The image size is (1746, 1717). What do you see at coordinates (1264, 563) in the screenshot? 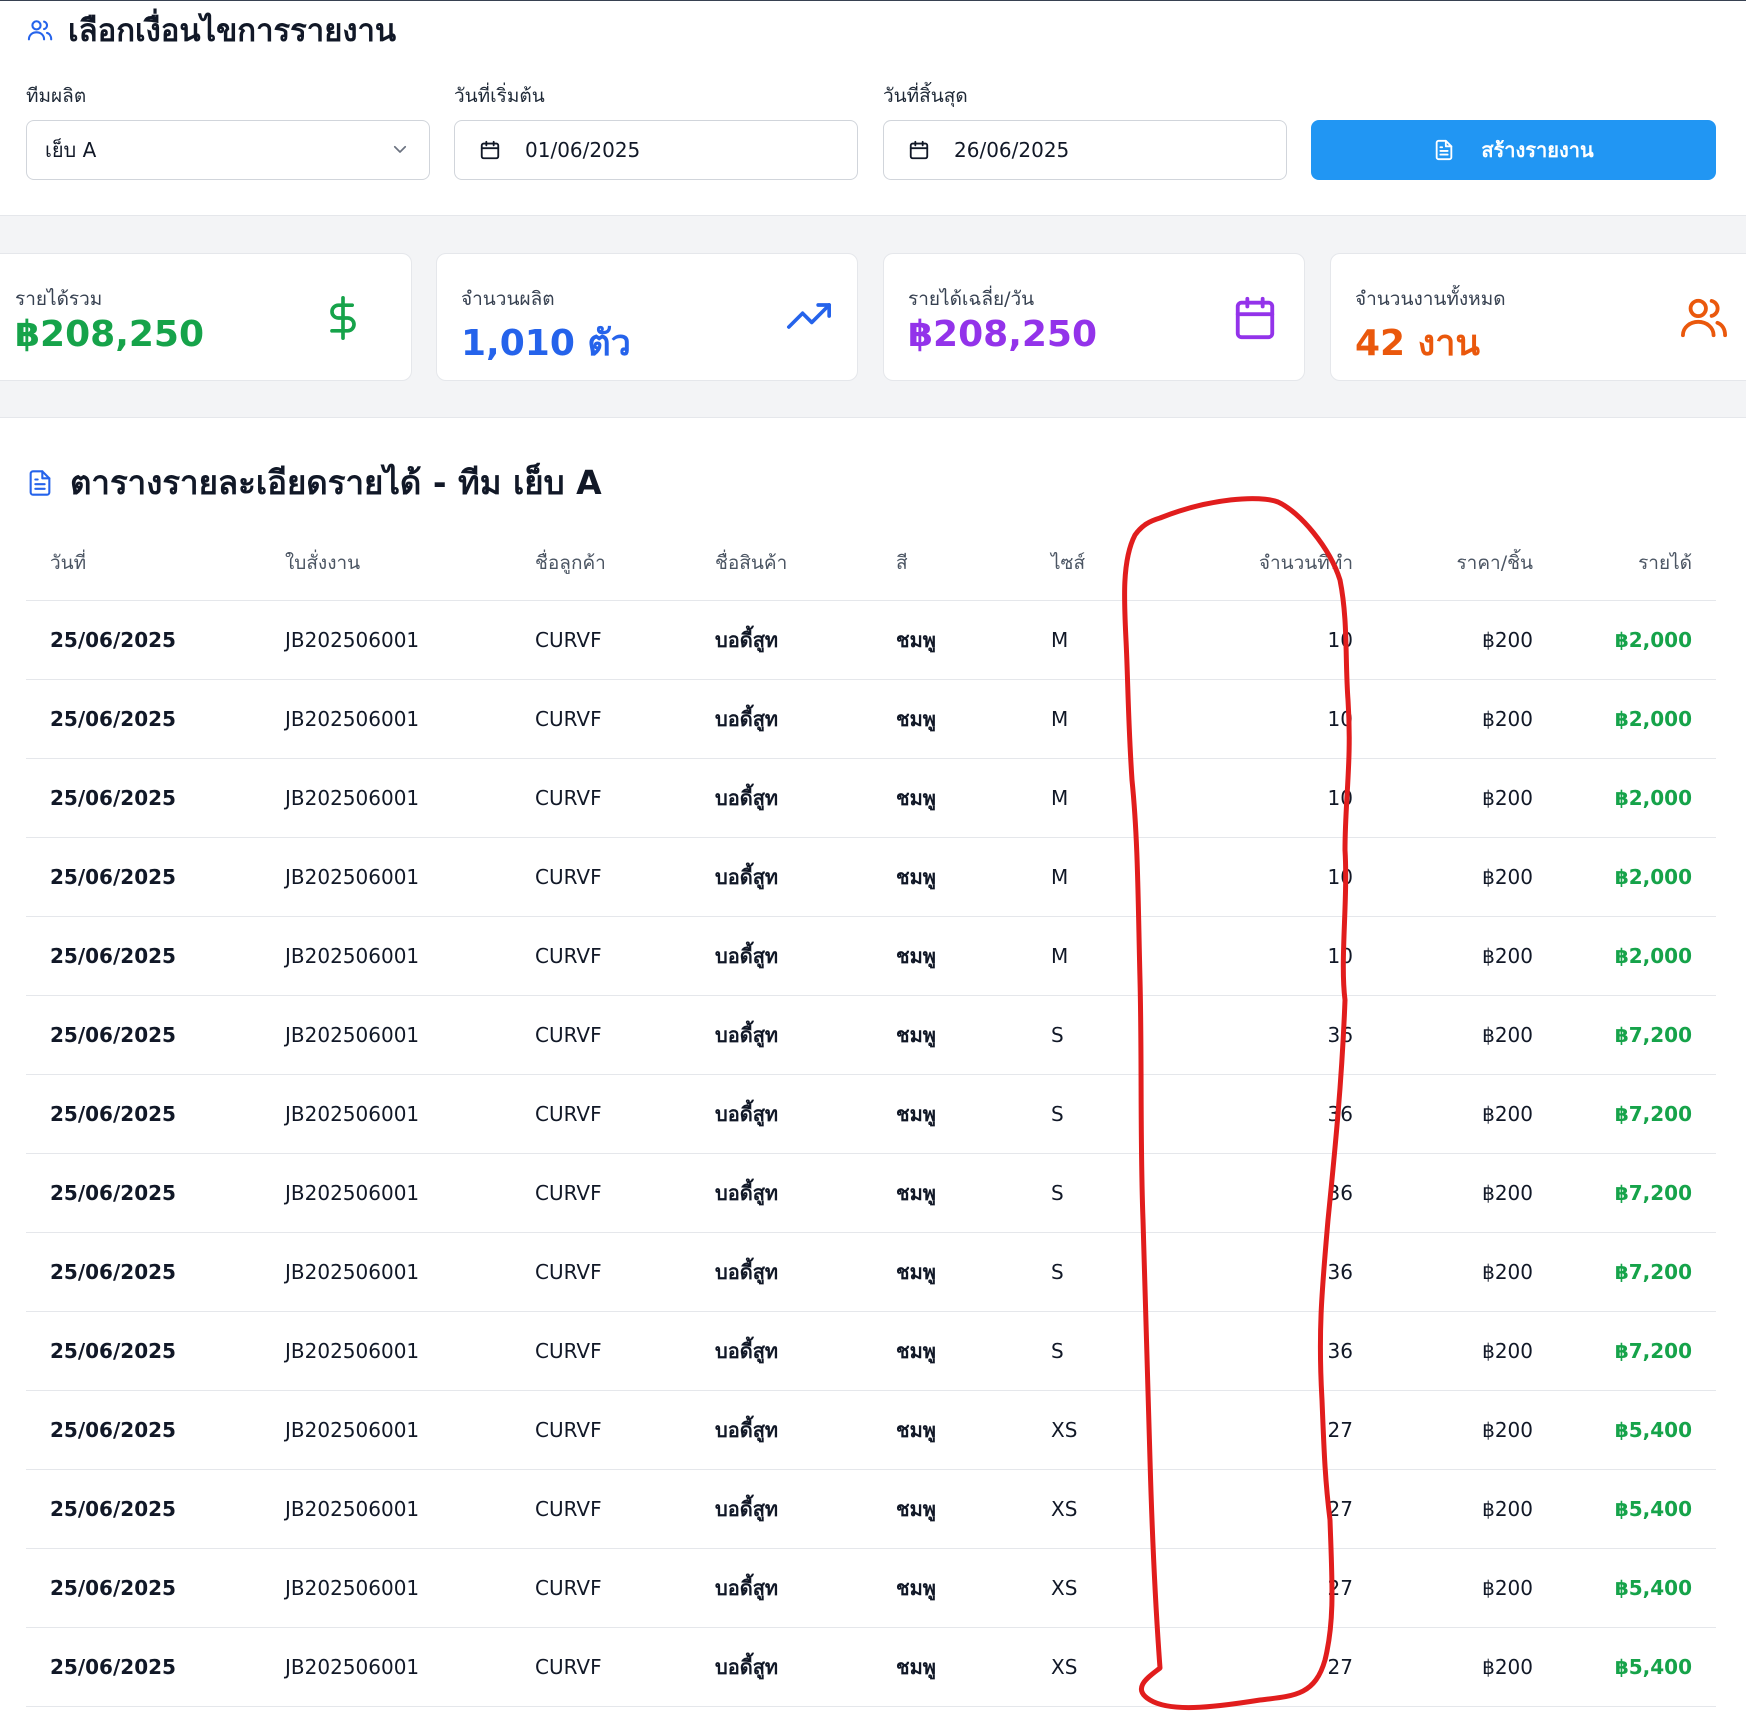
I see `col-header-quantity: จำนวนที่ทำ` at bounding box center [1264, 563].